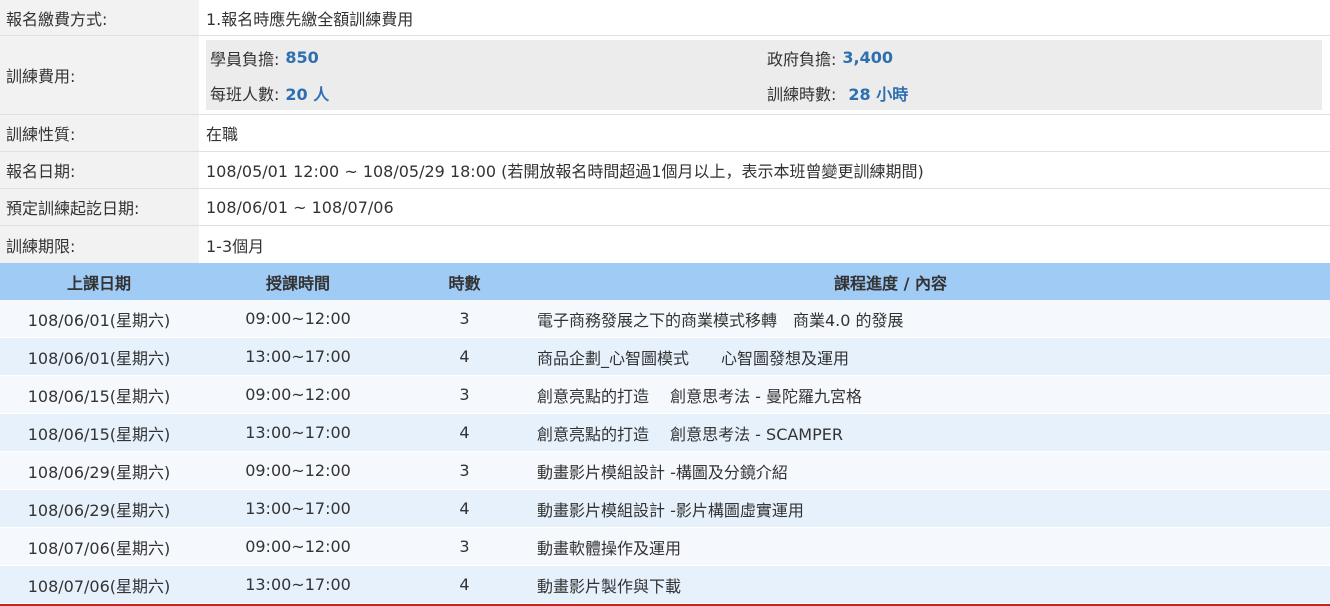 The image size is (1330, 606). Describe the element at coordinates (245, 59) in the screenshot. I see `student-fee-label: 學員負擔:` at that location.